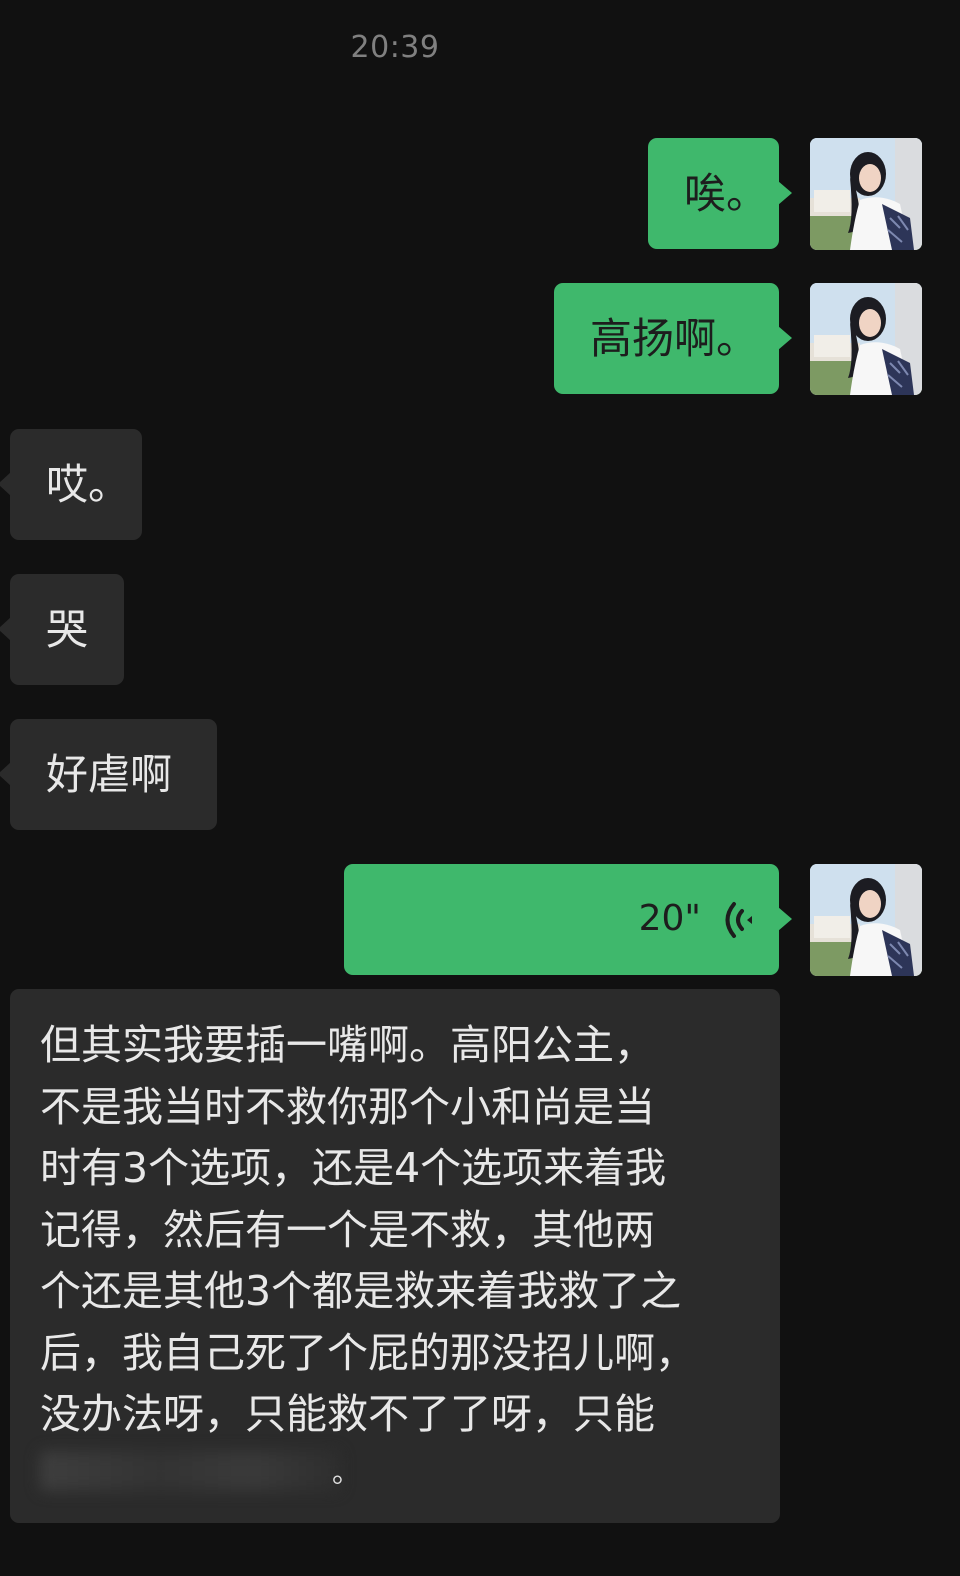 The image size is (960, 1576). I want to click on message-bubble-sent: 高扬啊。, so click(673, 338).